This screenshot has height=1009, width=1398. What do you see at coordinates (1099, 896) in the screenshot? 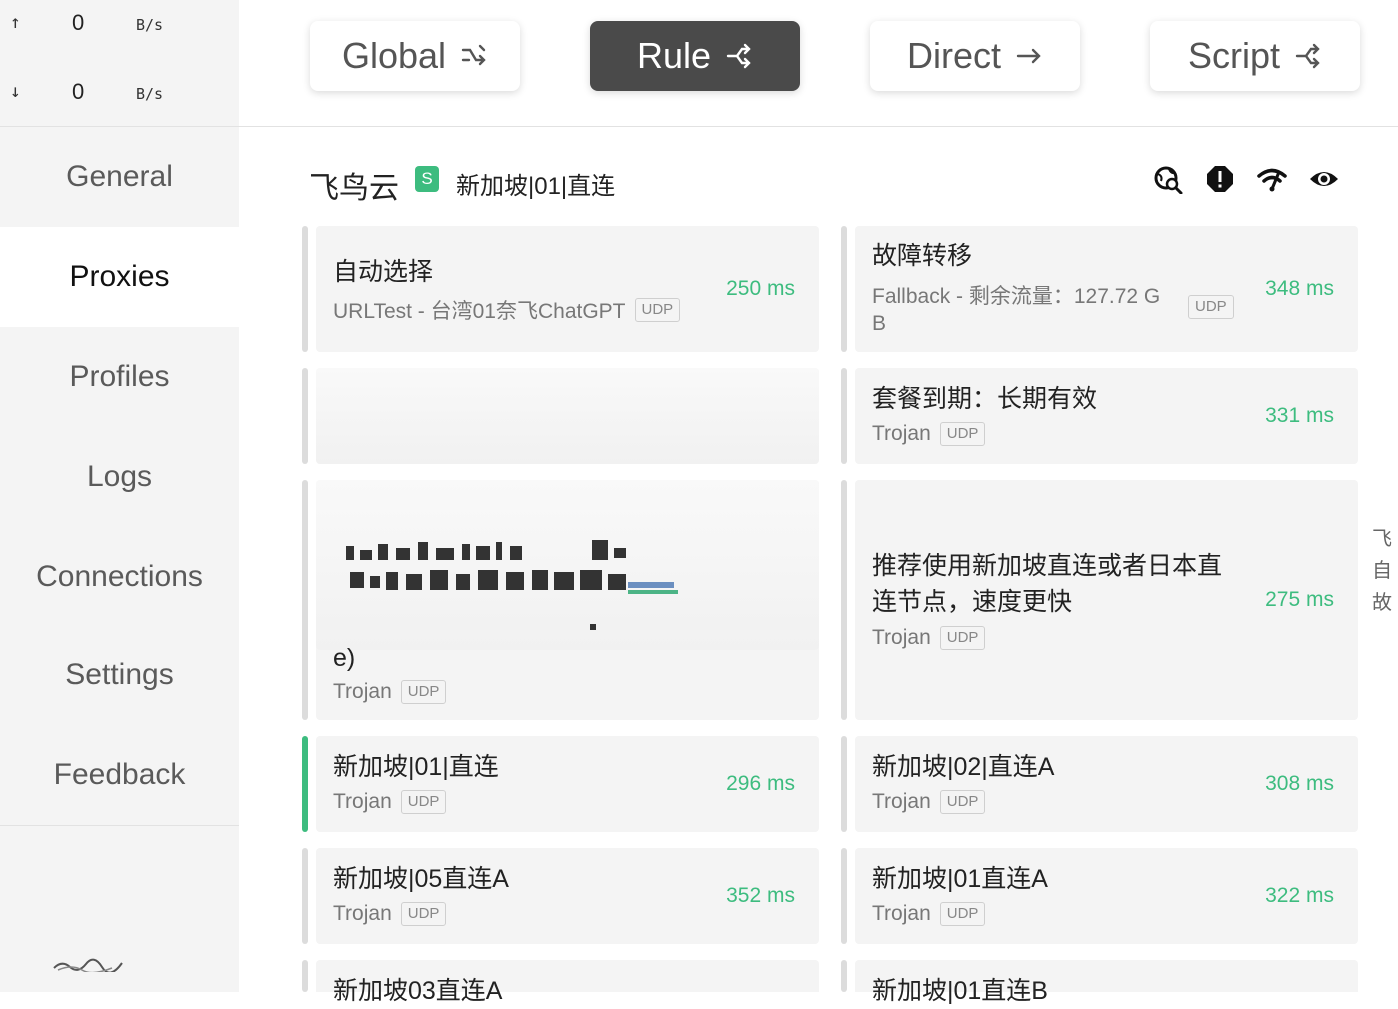
I see `proxy-card: 新加坡|01直连A Trojan UDP 322 ms` at bounding box center [1099, 896].